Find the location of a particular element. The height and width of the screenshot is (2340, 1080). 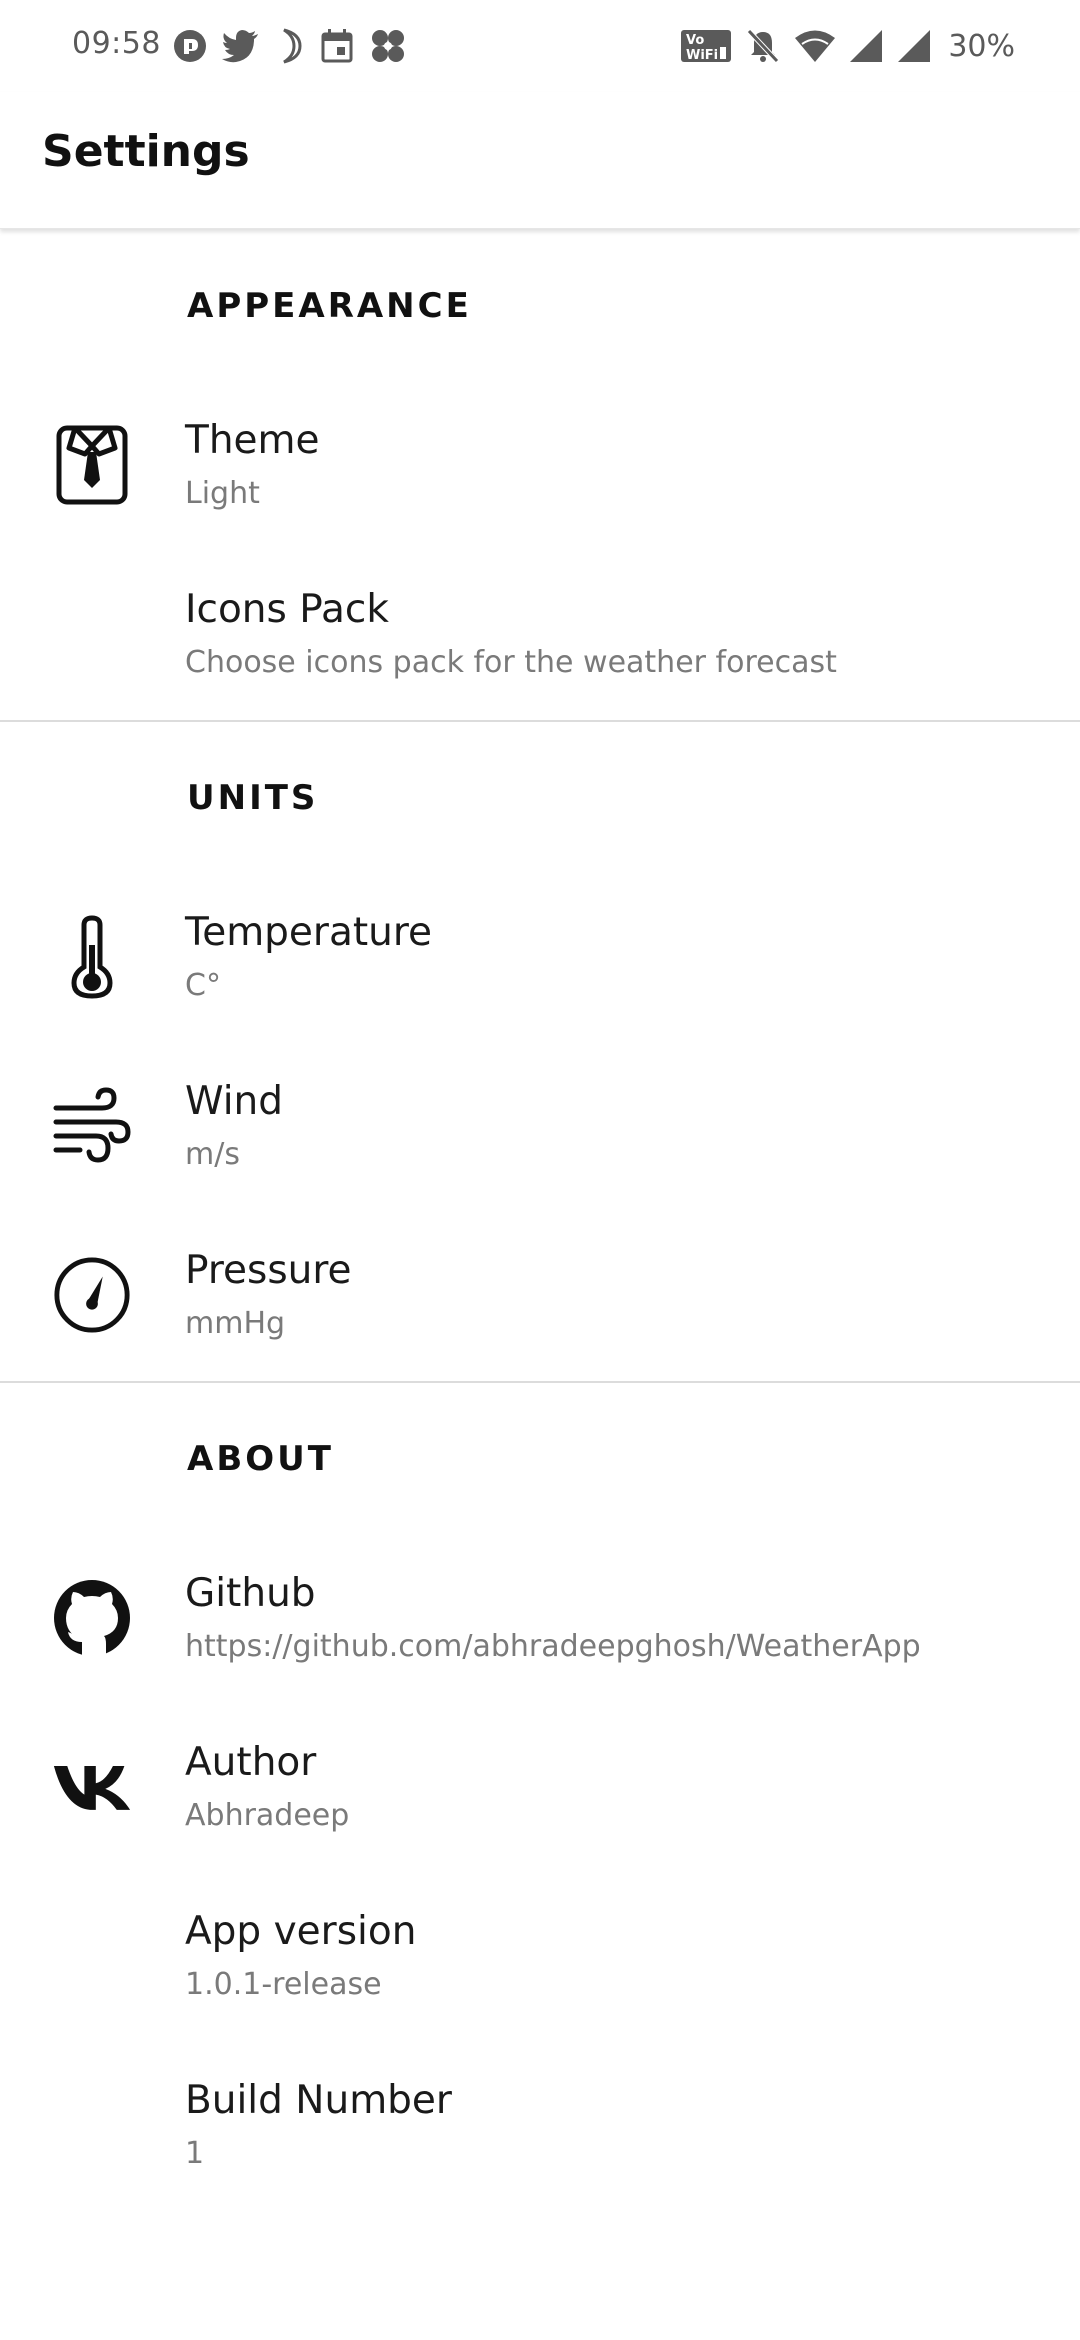

setting-title: Author is located at coordinates (251, 1762).